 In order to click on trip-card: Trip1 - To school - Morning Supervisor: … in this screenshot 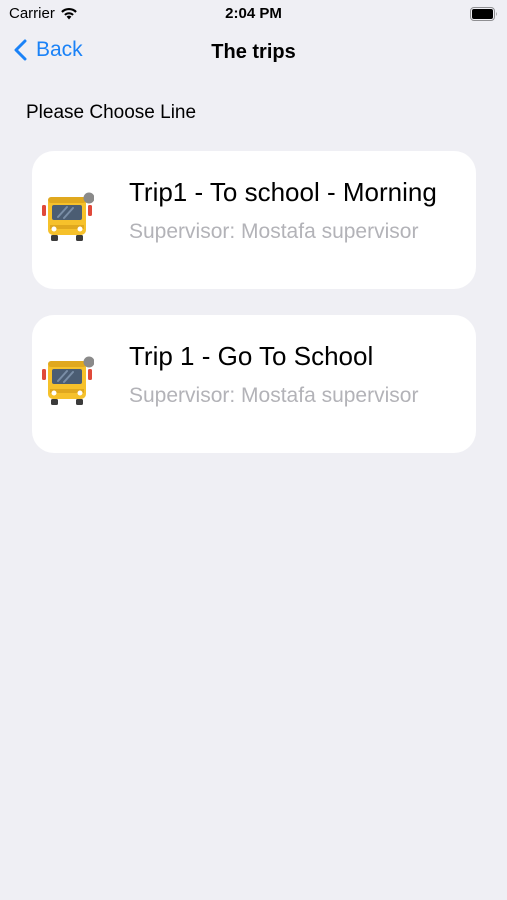, I will do `click(254, 220)`.